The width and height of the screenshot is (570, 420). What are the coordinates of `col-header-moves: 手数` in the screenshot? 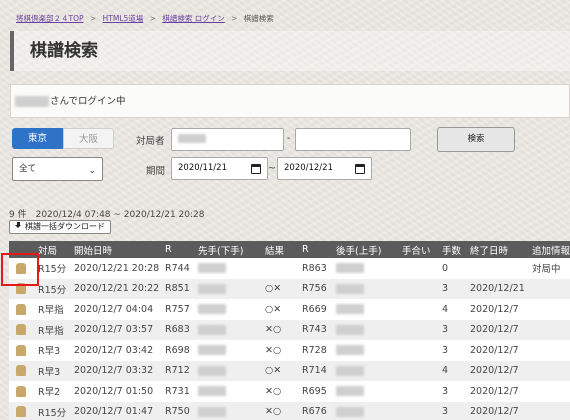 It's located at (454, 249).